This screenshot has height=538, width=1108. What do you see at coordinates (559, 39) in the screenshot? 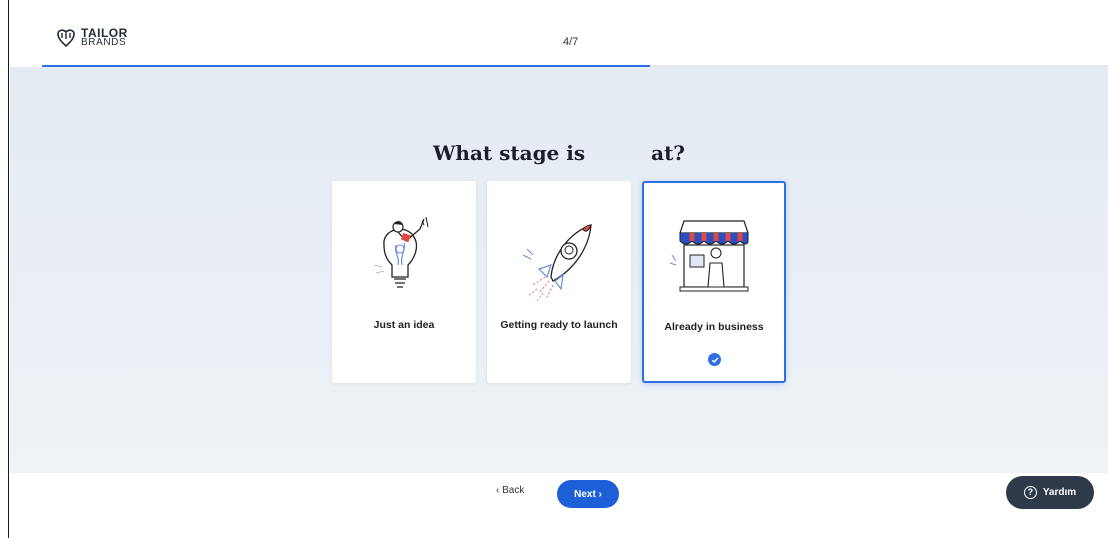
I see `top-bar: TAILOR BRANDS 4/7` at bounding box center [559, 39].